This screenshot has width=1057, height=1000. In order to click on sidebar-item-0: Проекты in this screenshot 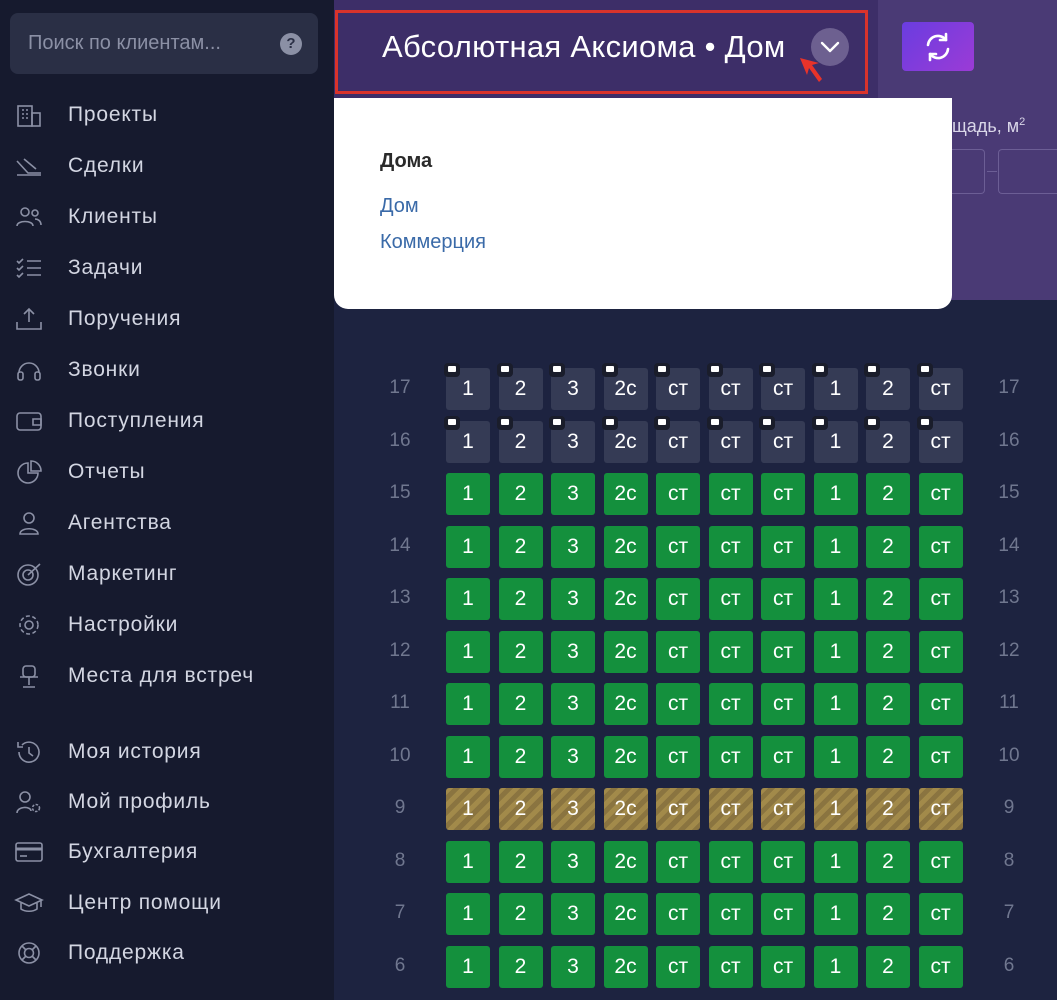, I will do `click(167, 115)`.